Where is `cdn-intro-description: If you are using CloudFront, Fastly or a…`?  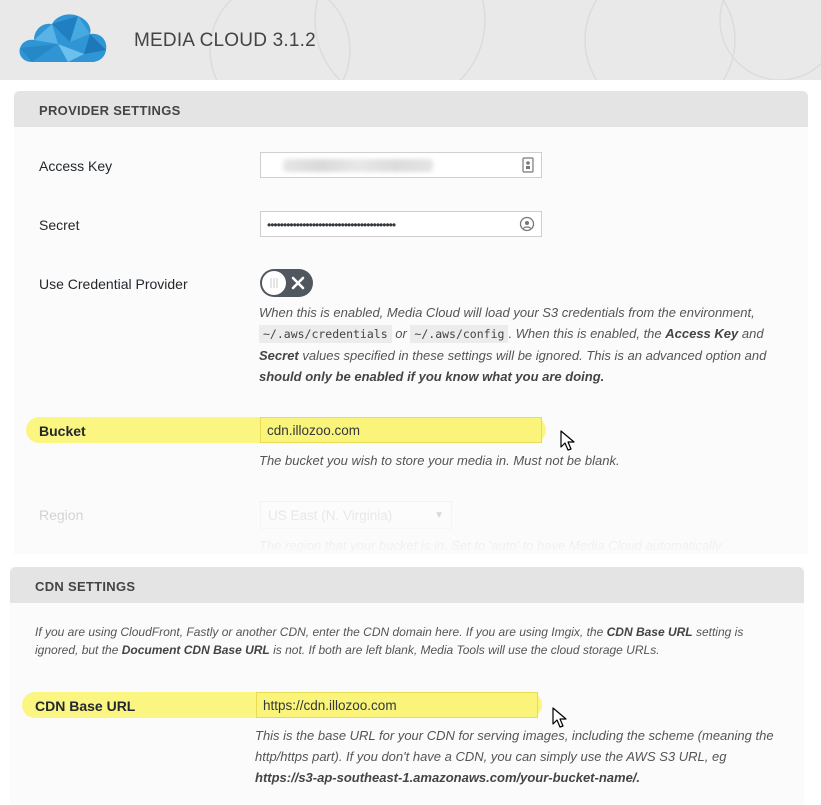
cdn-intro-description: If you are using CloudFront, Fastly or a… is located at coordinates (389, 641).